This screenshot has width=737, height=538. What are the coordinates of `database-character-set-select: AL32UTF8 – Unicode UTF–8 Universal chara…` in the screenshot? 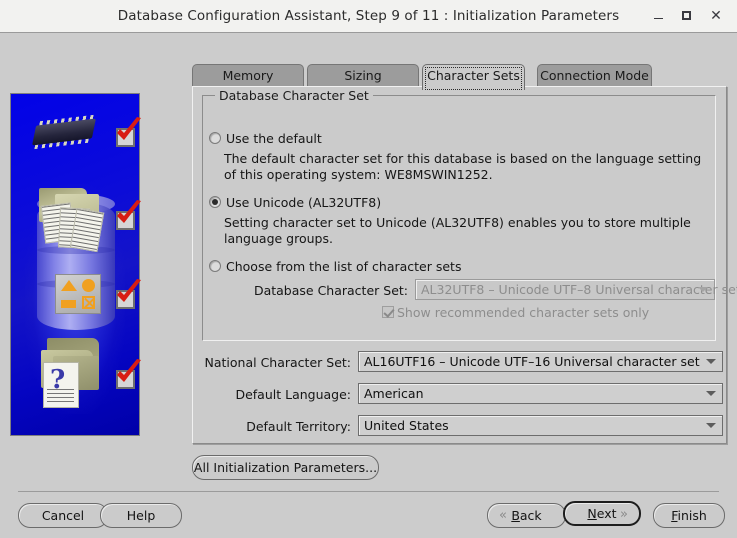 It's located at (576, 289).